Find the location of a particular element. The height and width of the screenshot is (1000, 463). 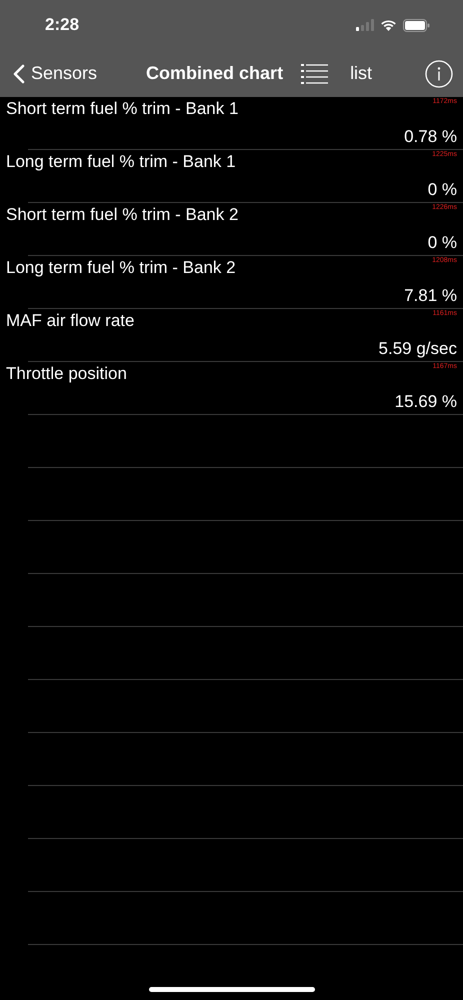

sensor-value: 15.69 % is located at coordinates (425, 402).